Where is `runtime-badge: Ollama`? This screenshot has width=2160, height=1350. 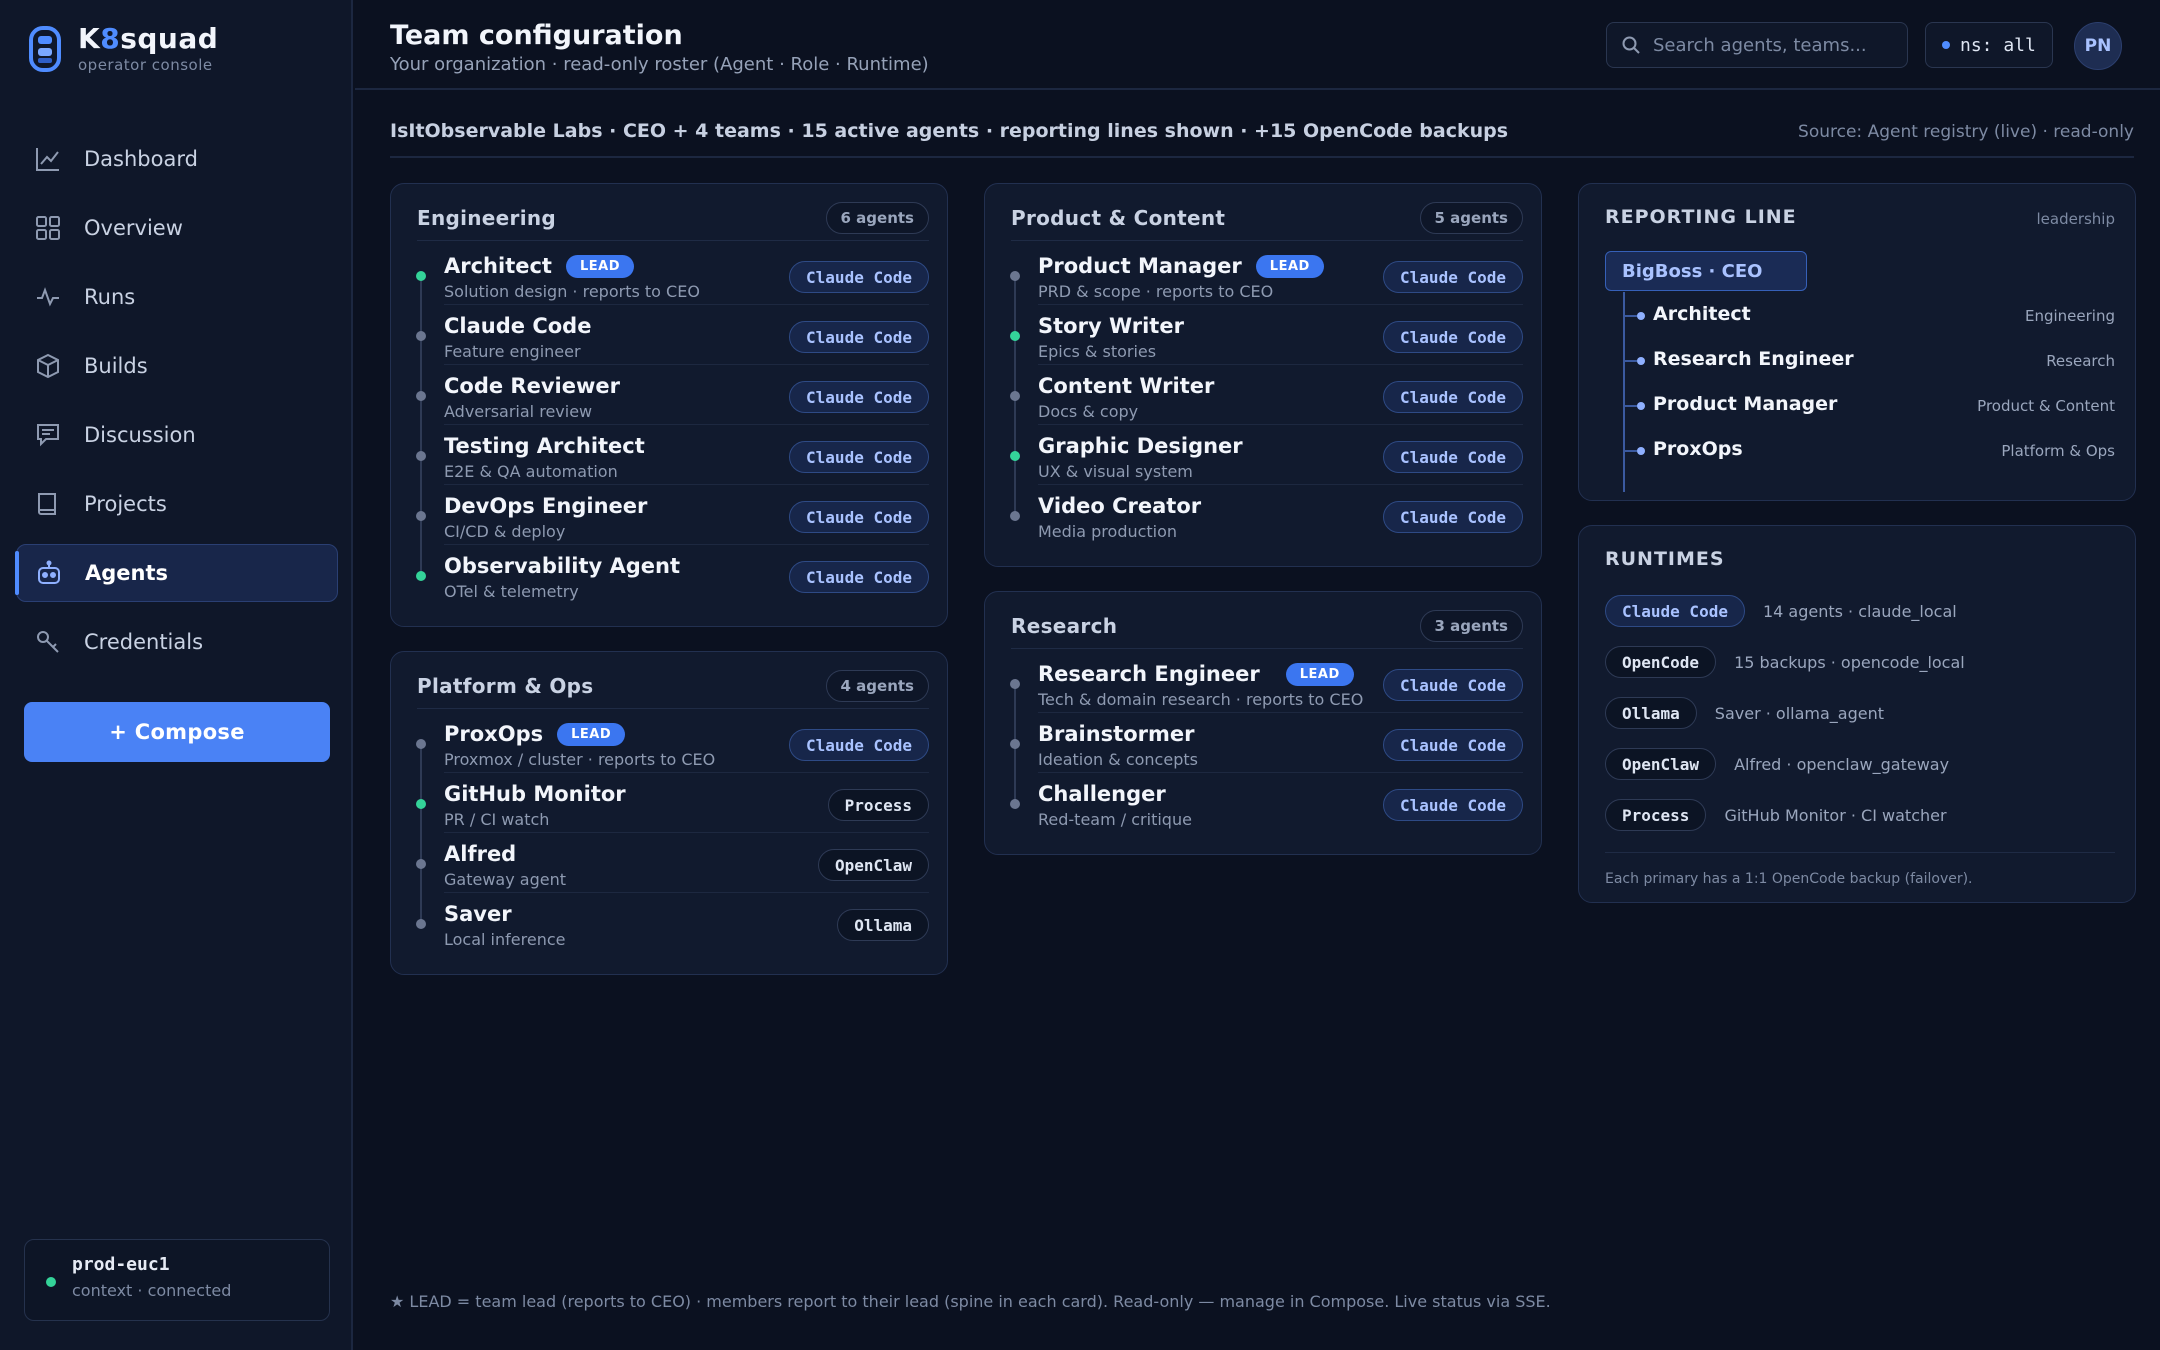
runtime-badge: Ollama is located at coordinates (883, 925).